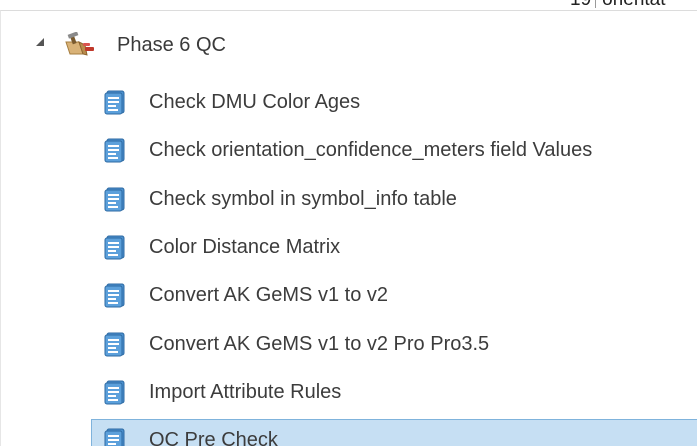 The height and width of the screenshot is (446, 697). What do you see at coordinates (213, 437) in the screenshot?
I see `tree-item-label: QC Pre Check` at bounding box center [213, 437].